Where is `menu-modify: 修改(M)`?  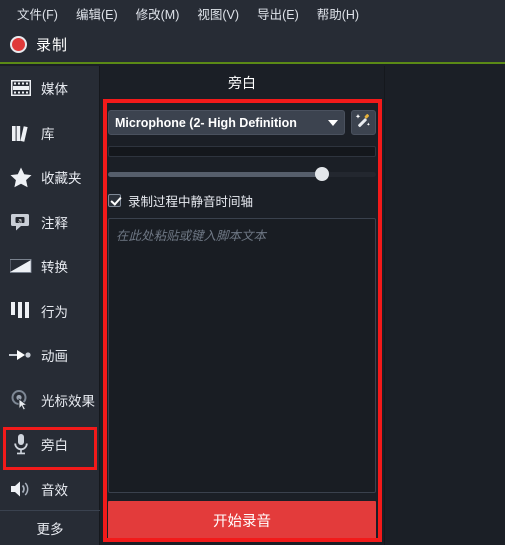
menu-modify: 修改(M) is located at coordinates (158, 13).